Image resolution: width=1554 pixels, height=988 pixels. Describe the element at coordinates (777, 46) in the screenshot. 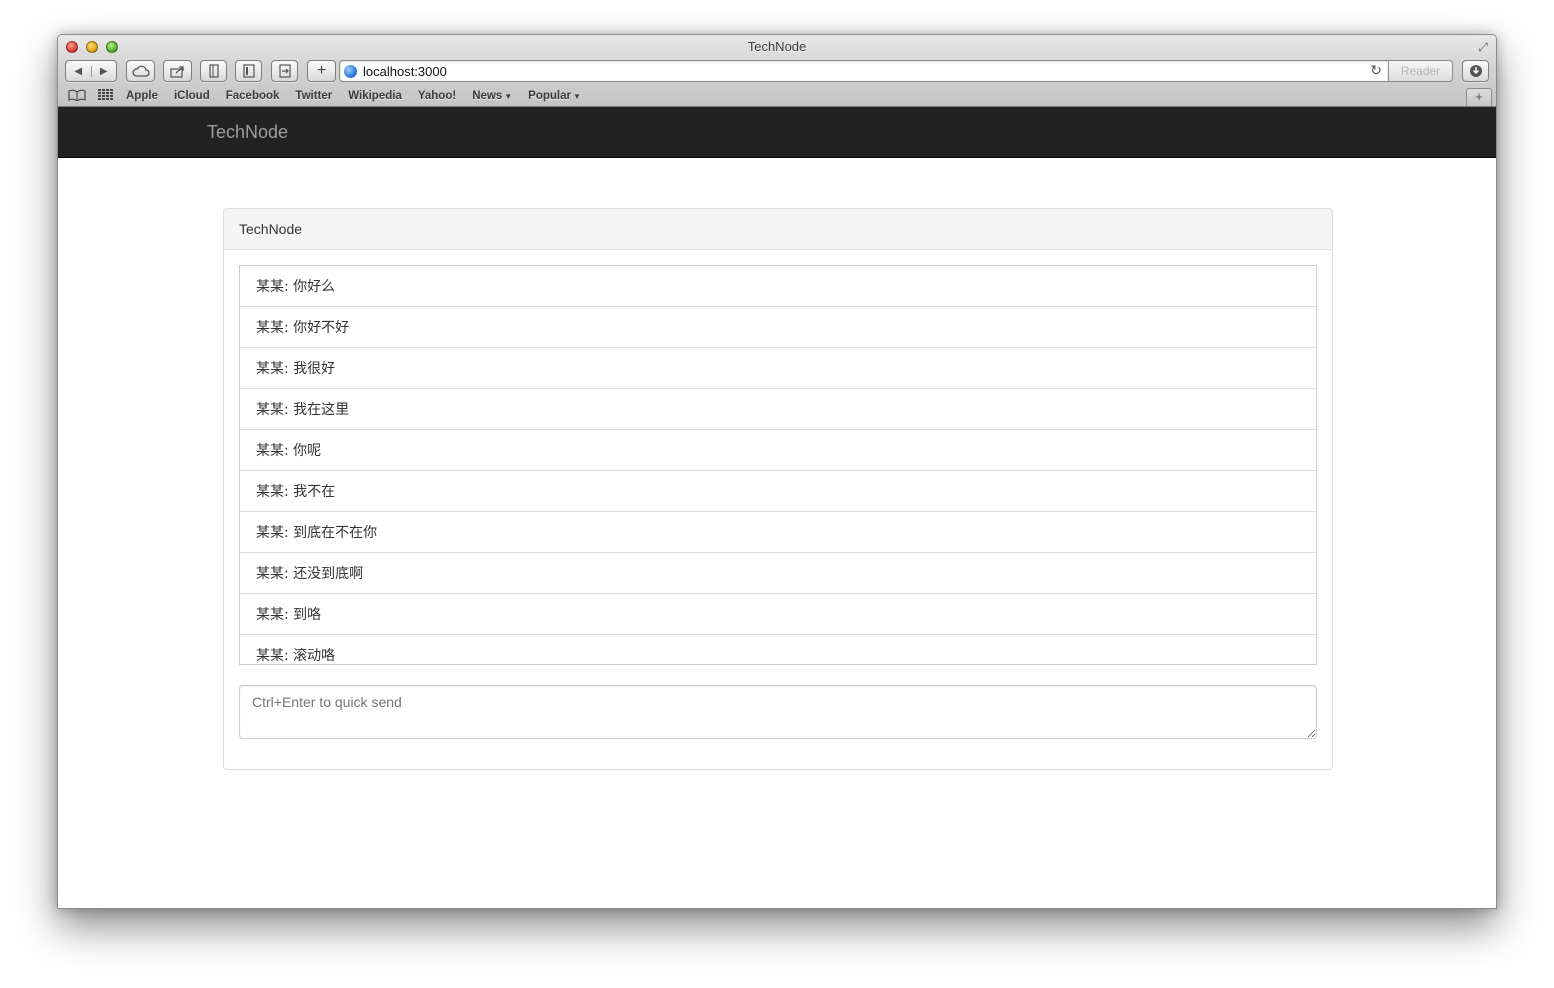

I see `window-title: TechNode` at that location.